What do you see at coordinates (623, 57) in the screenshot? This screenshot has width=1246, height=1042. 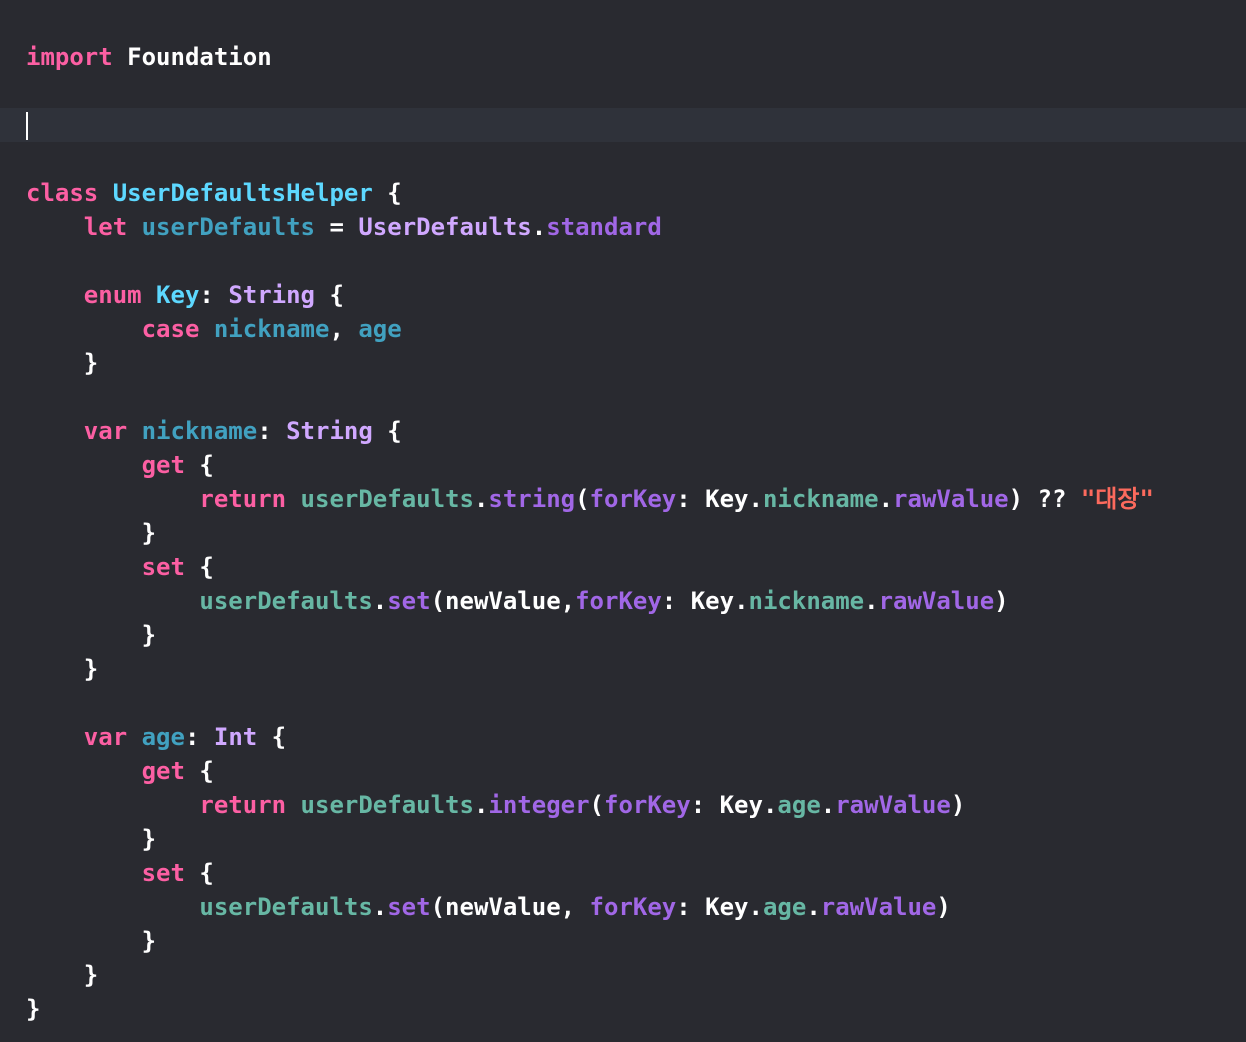 I see `code-line: import Foundation` at bounding box center [623, 57].